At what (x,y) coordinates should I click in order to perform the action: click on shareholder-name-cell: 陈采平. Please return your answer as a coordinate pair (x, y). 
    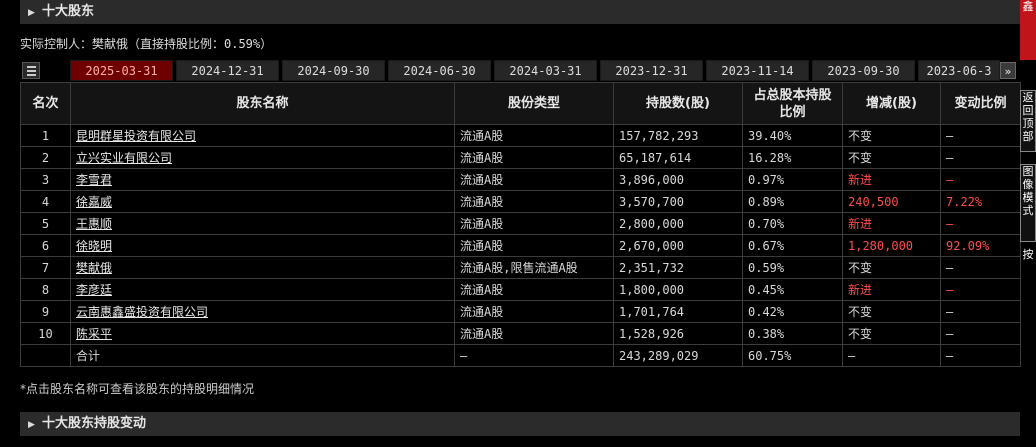
    Looking at the image, I should click on (262, 333).